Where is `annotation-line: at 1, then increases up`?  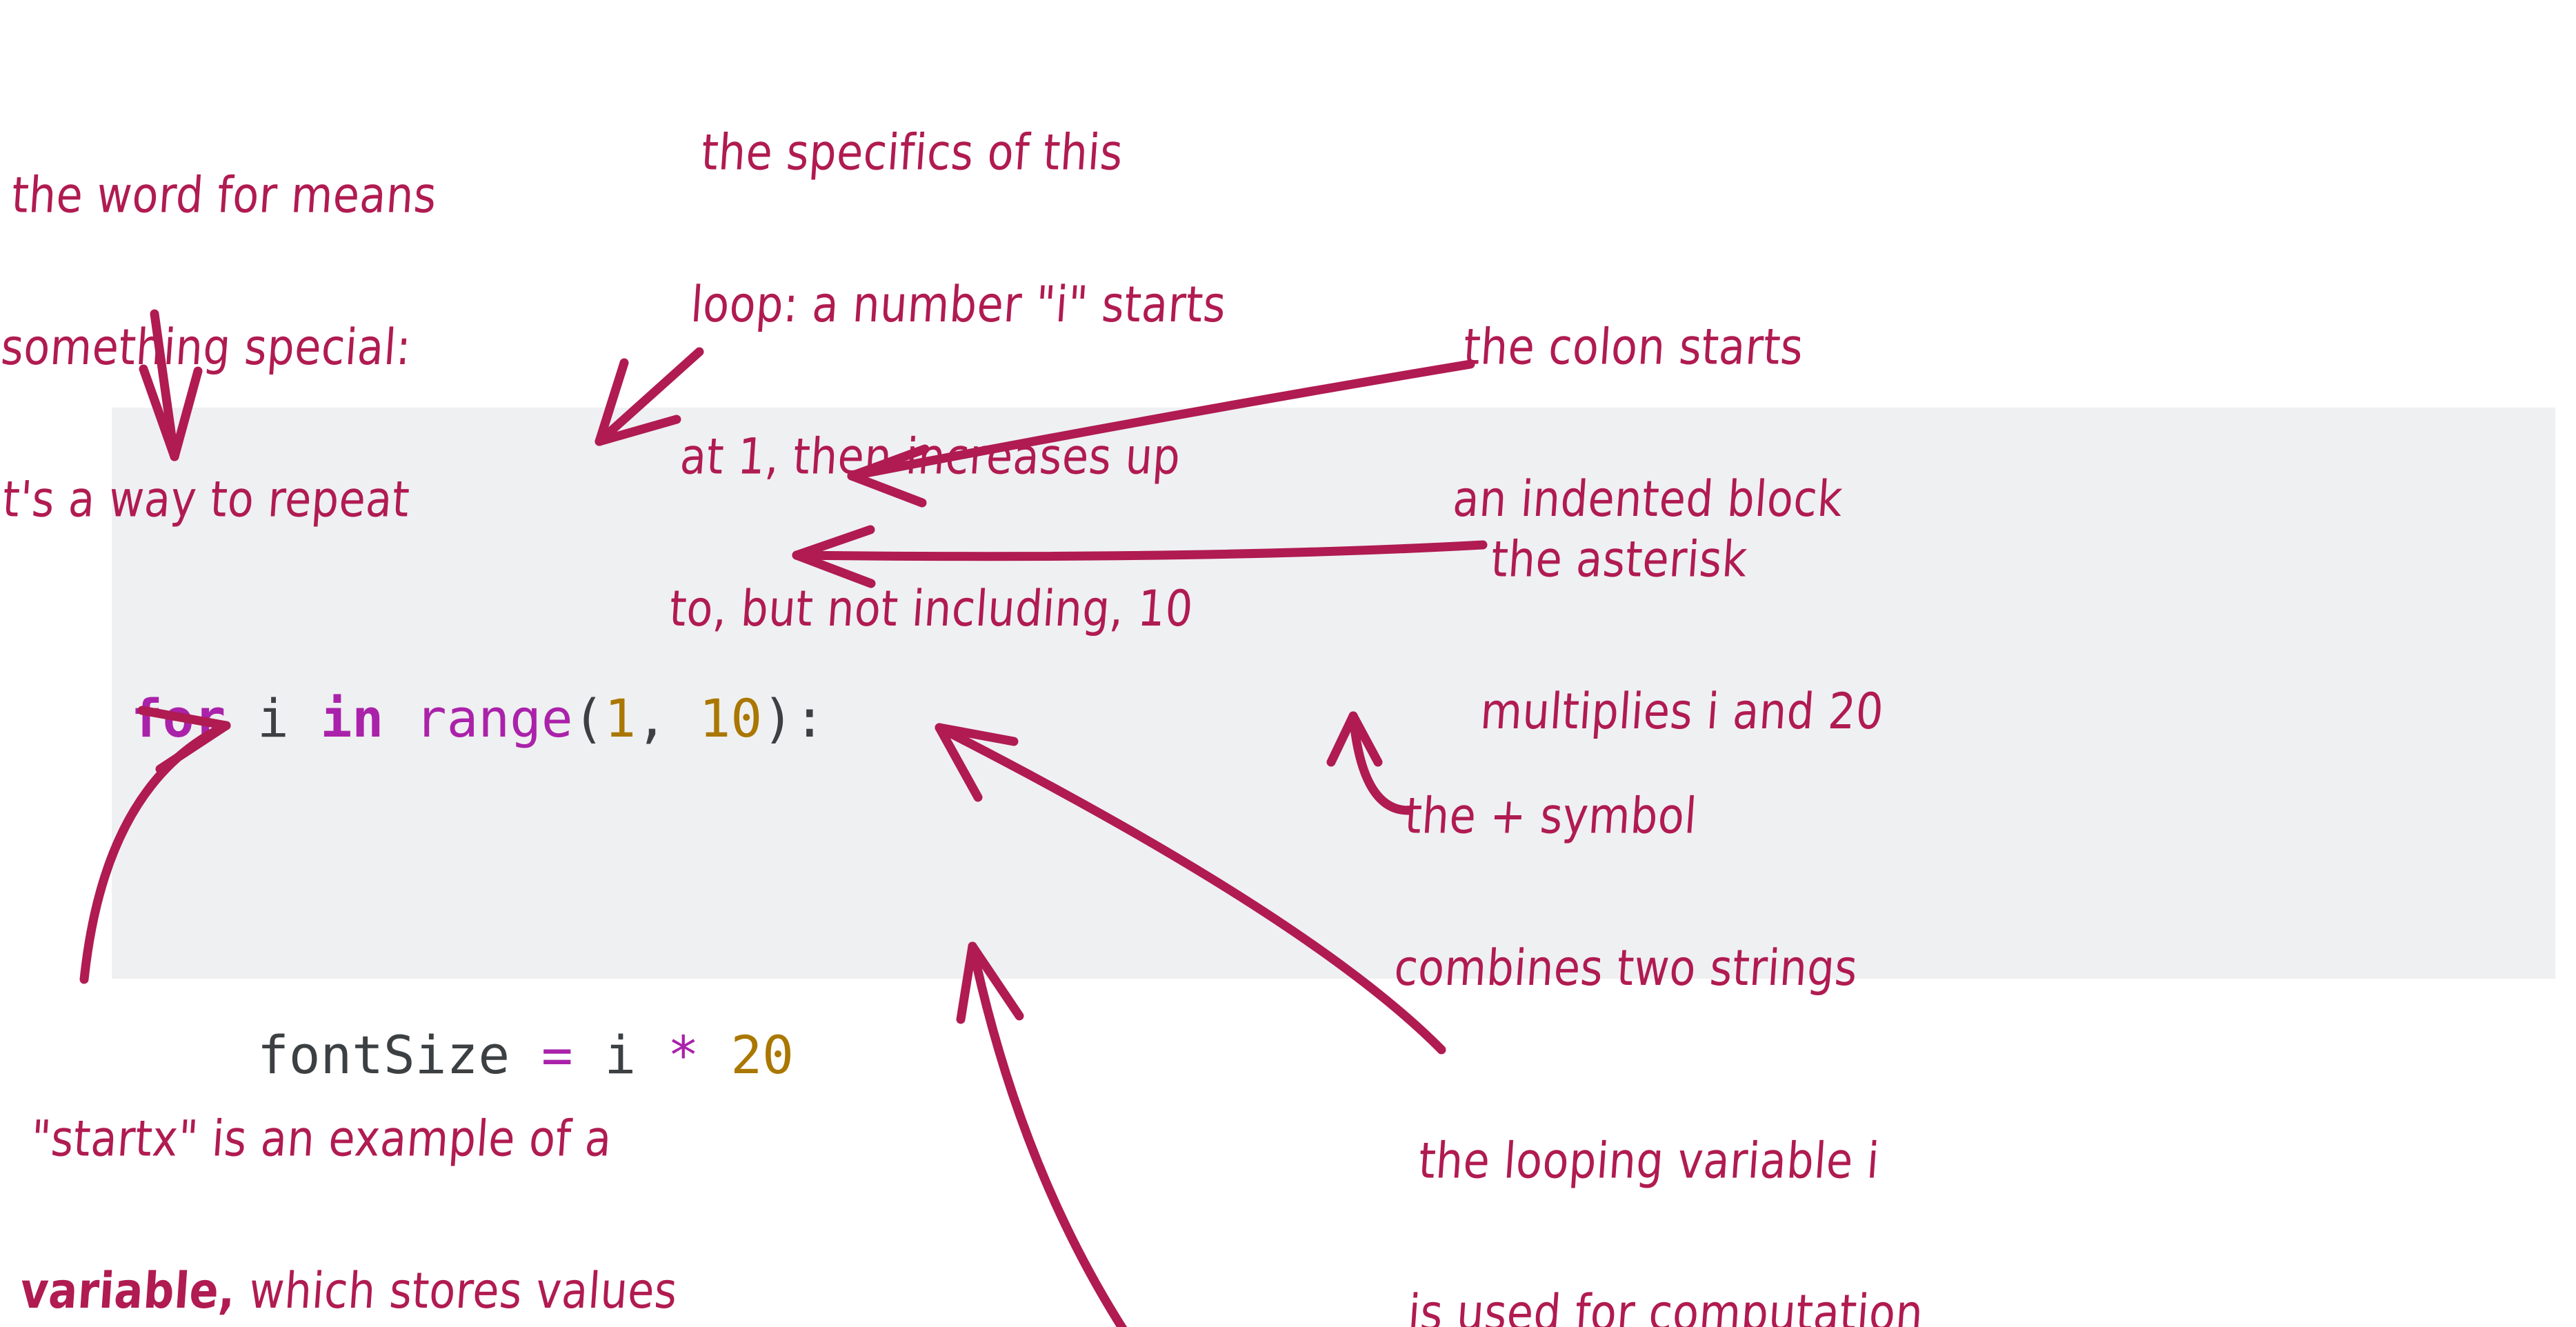
annotation-line: at 1, then increases up is located at coordinates (930, 456).